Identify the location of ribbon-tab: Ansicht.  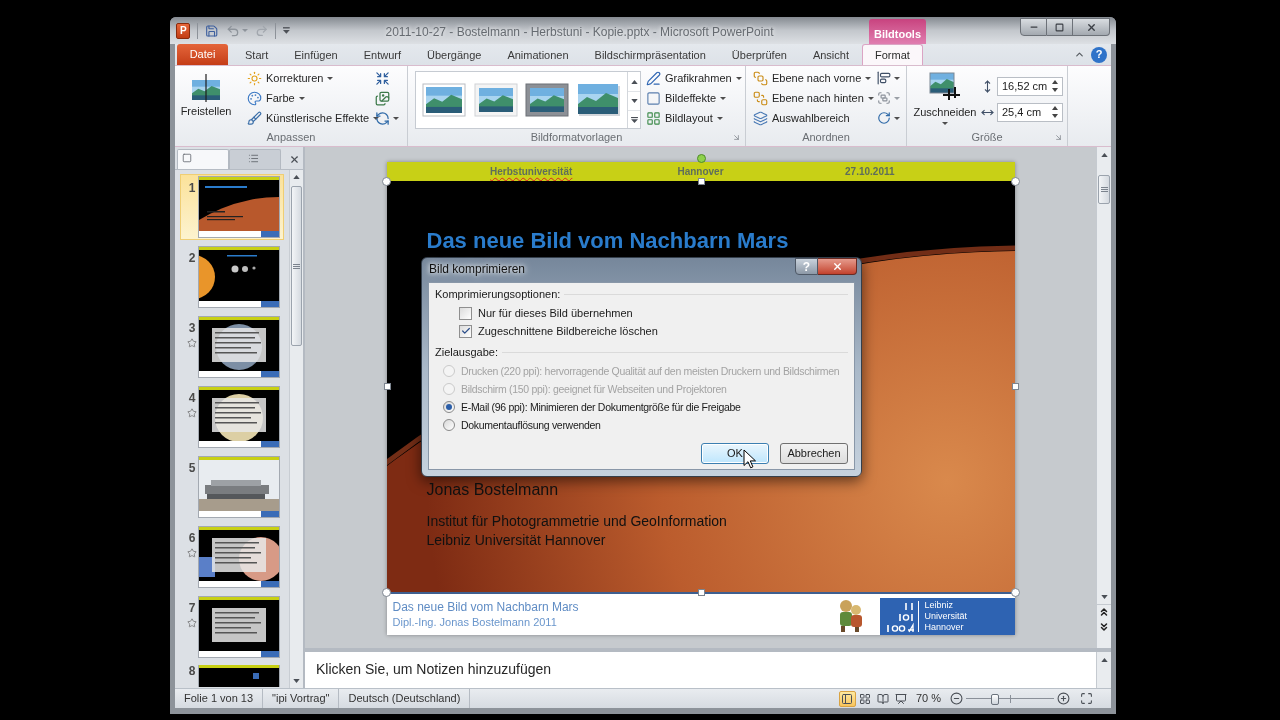
(830, 54).